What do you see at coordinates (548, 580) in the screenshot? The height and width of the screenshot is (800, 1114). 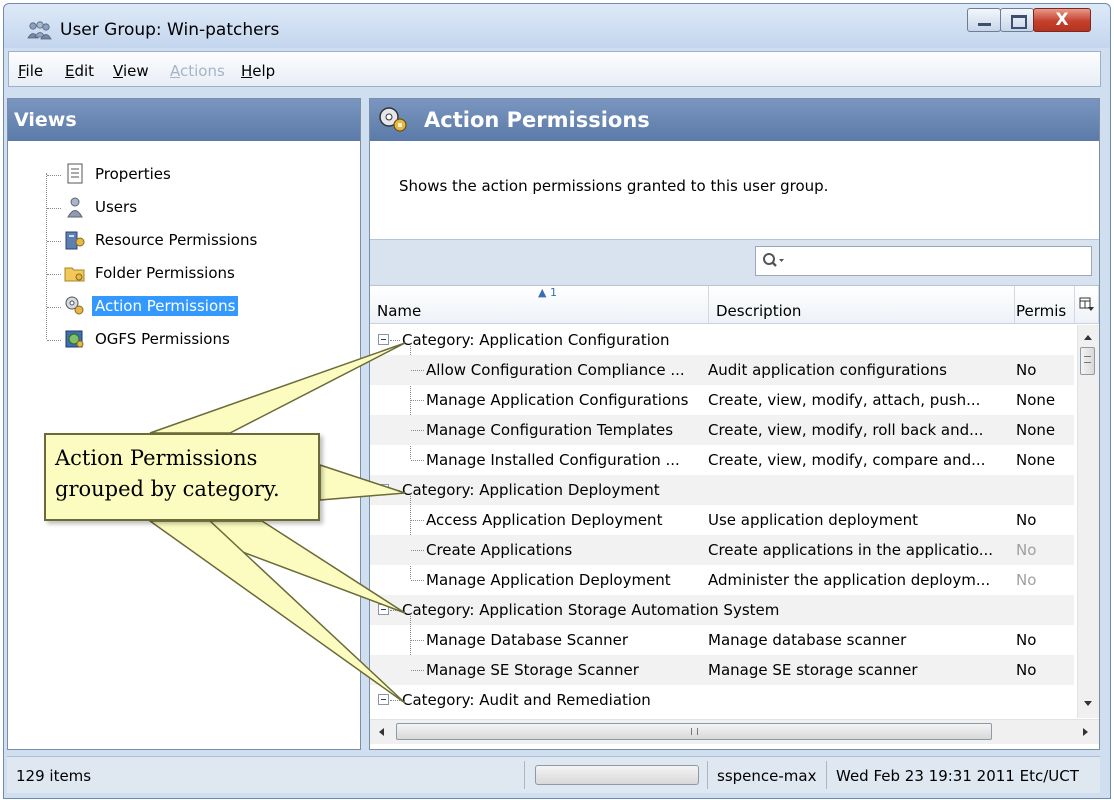 I see `permission-name: Manage Application Deployment` at bounding box center [548, 580].